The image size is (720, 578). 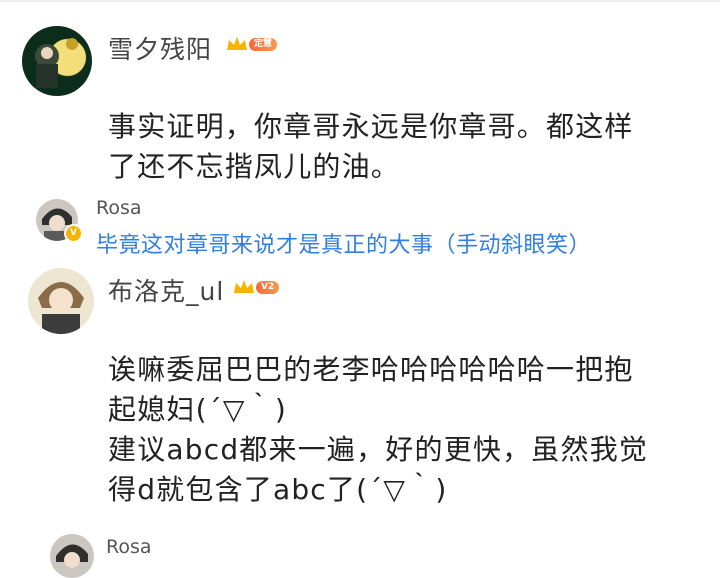 What do you see at coordinates (371, 369) in the screenshot?
I see `comment-line: 诶嘛委屈巴巴的老李哈哈哈哈哈哈一把抱` at bounding box center [371, 369].